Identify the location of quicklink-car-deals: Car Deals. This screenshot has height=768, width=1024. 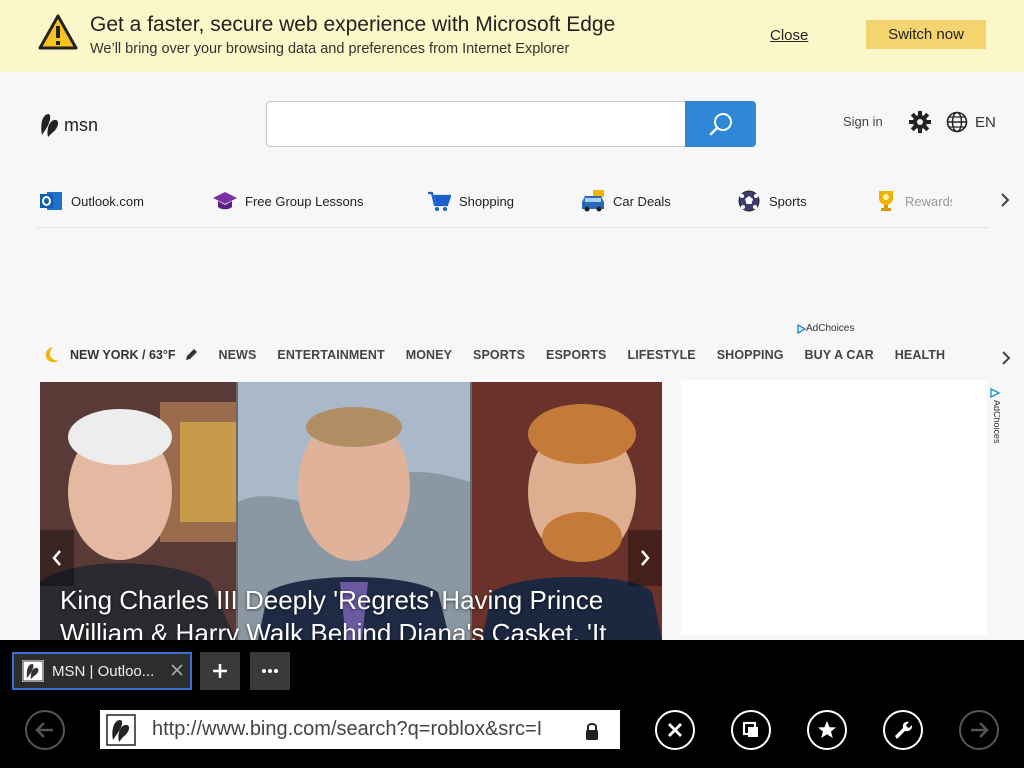
(625, 201).